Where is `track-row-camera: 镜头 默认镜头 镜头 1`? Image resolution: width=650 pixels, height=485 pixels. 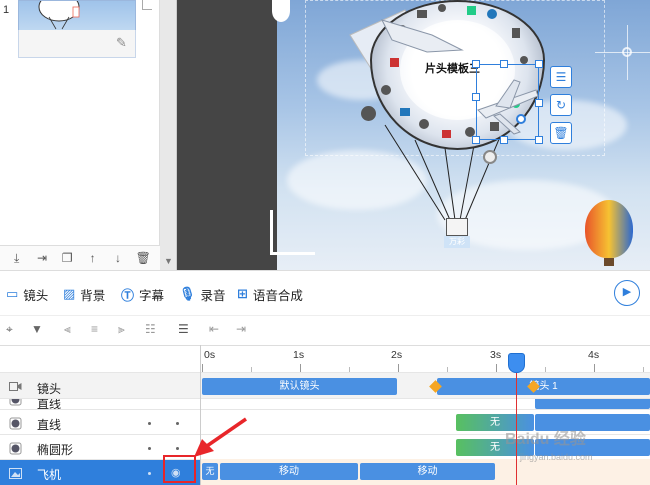 track-row-camera: 镜头 默认镜头 镜头 1 is located at coordinates (325, 385).